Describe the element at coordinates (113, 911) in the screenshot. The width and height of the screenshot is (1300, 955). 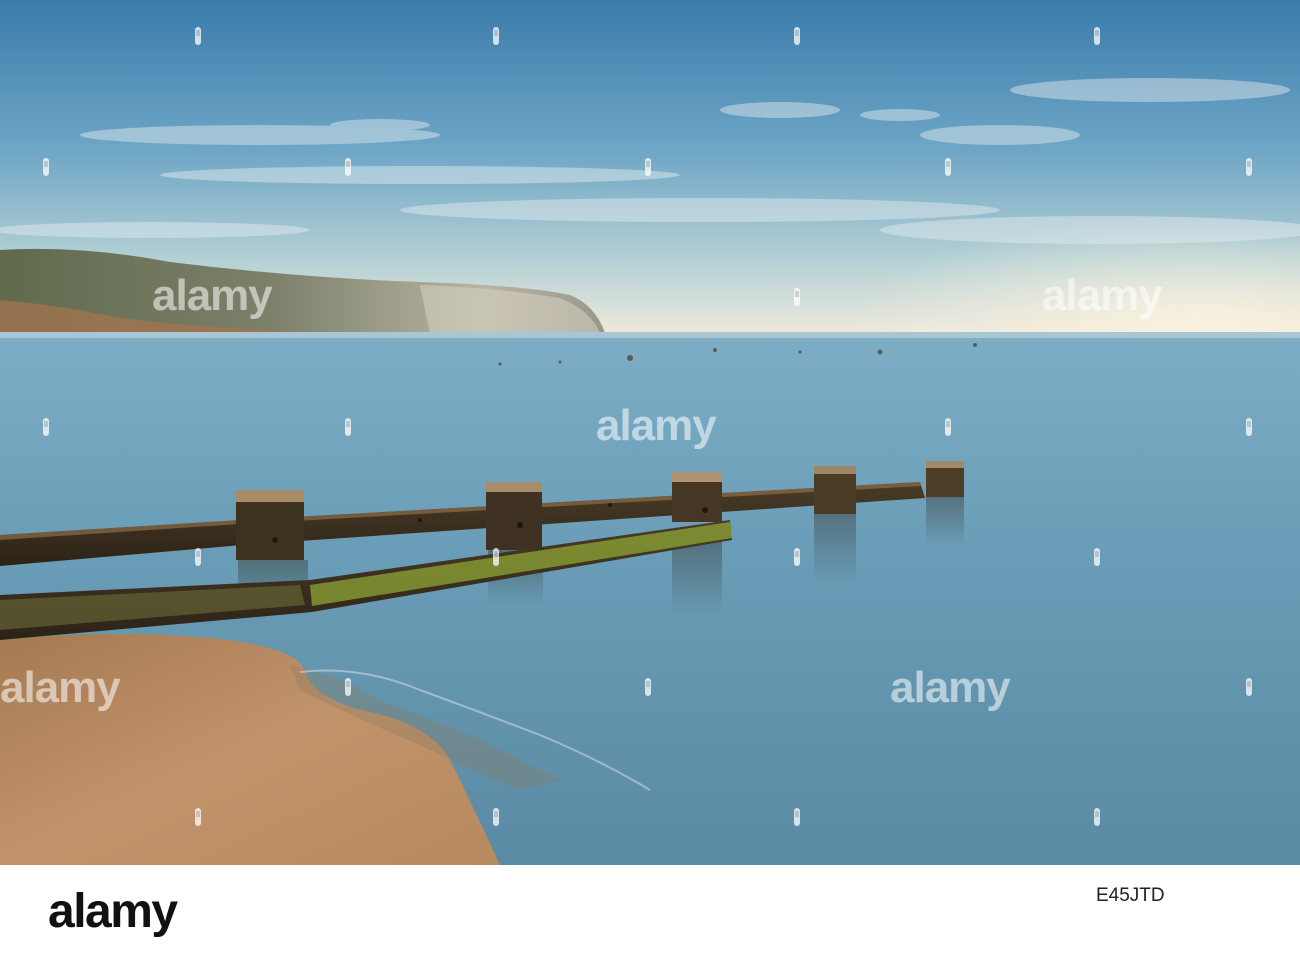
I see `footer-logo: alamy` at that location.